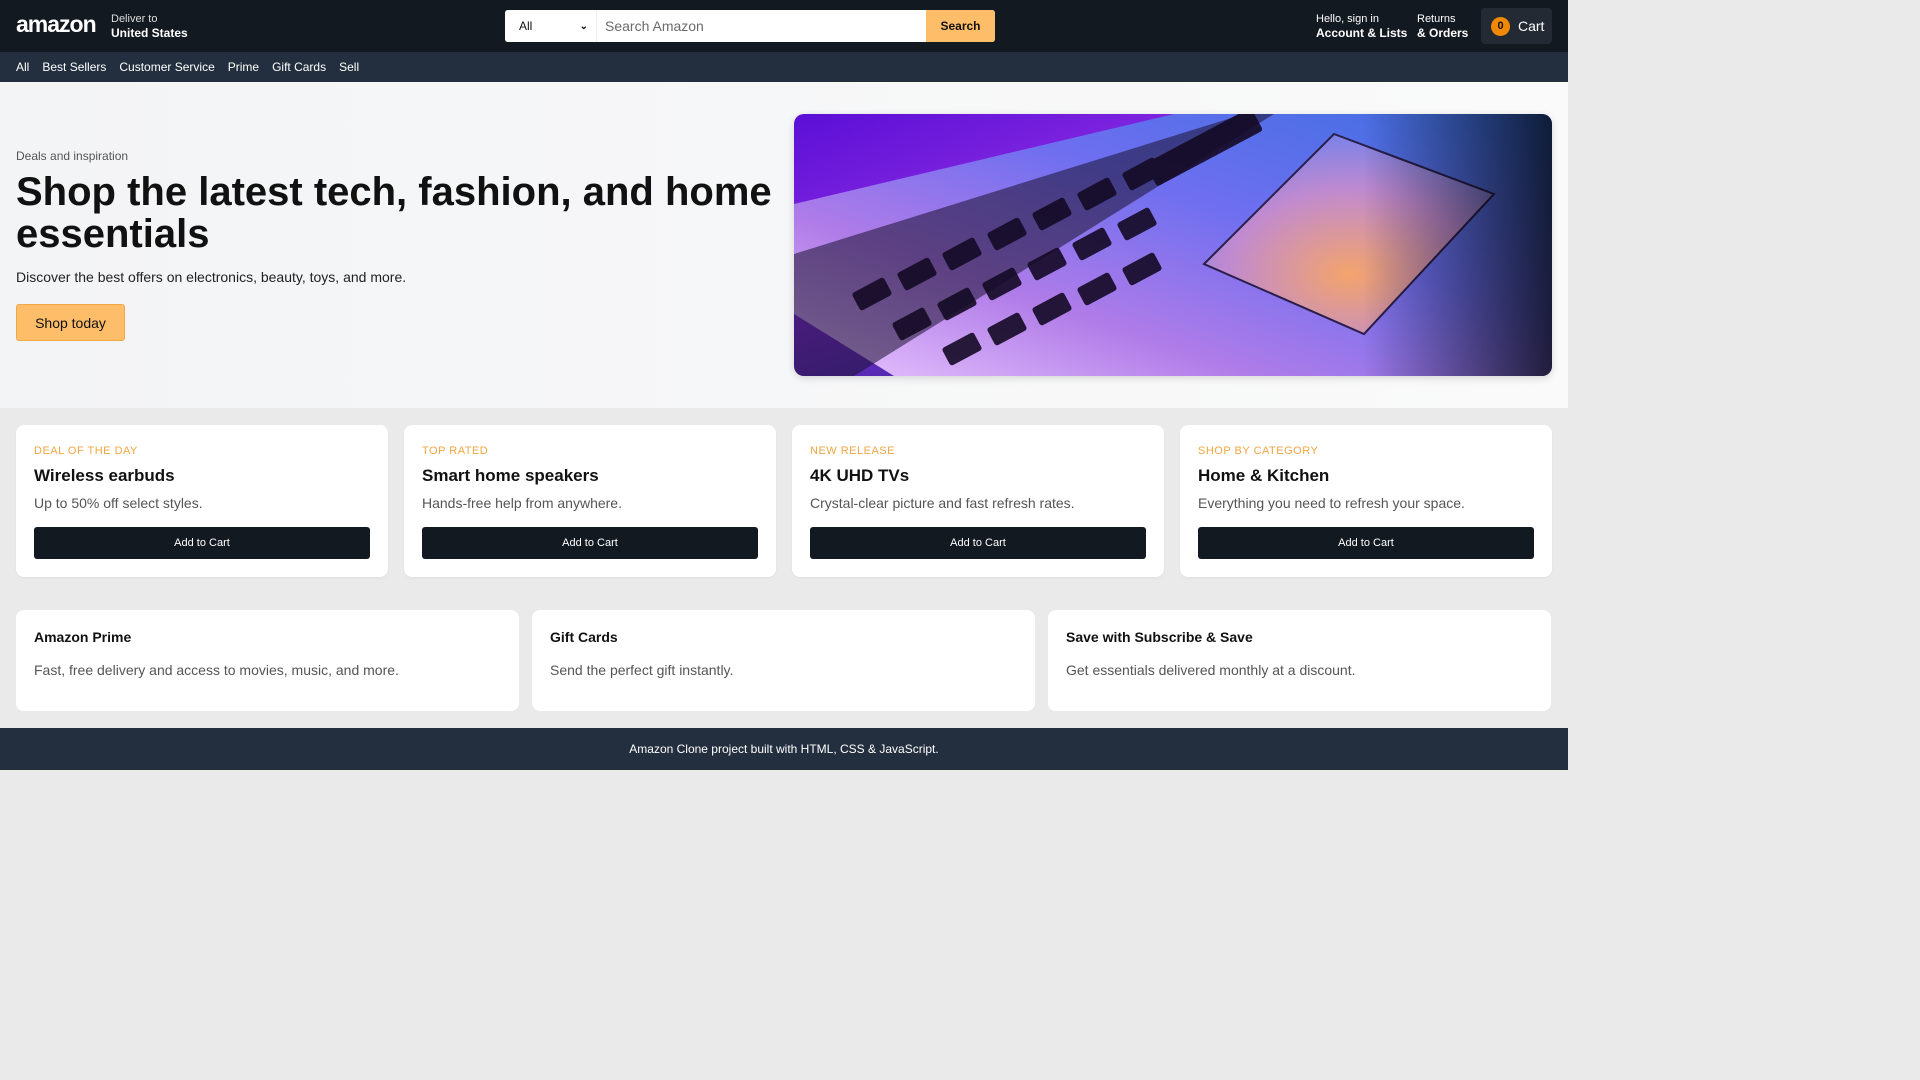 This screenshot has width=1920, height=1080. Describe the element at coordinates (583, 26) in the screenshot. I see `chevron-down-icon: ⌄` at that location.